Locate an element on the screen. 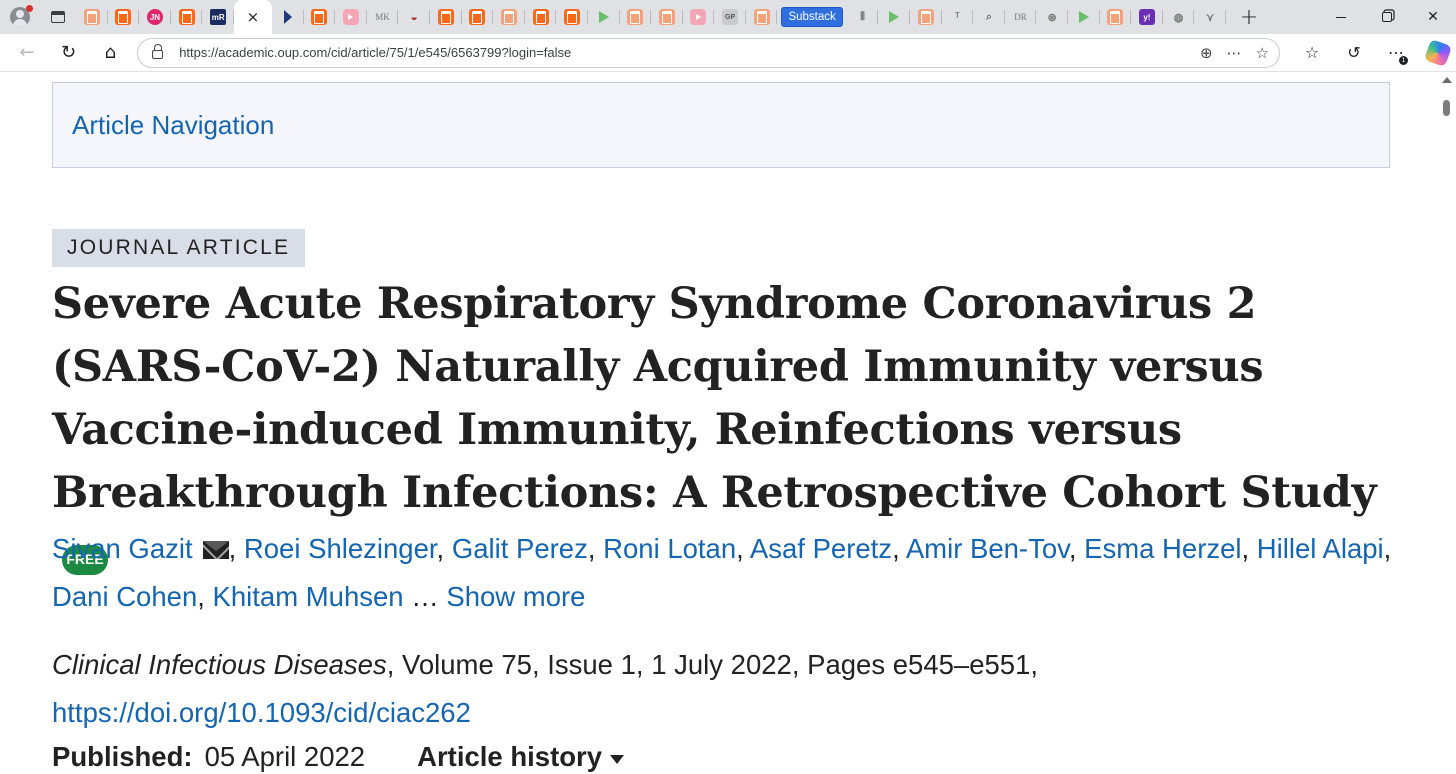 This screenshot has height=774, width=1456. tab-active: × is located at coordinates (252, 17).